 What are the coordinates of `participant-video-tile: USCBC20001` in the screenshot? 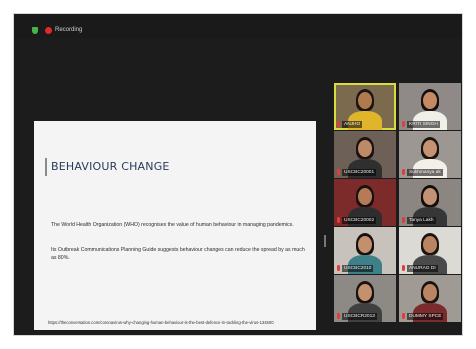 It's located at (365, 154).